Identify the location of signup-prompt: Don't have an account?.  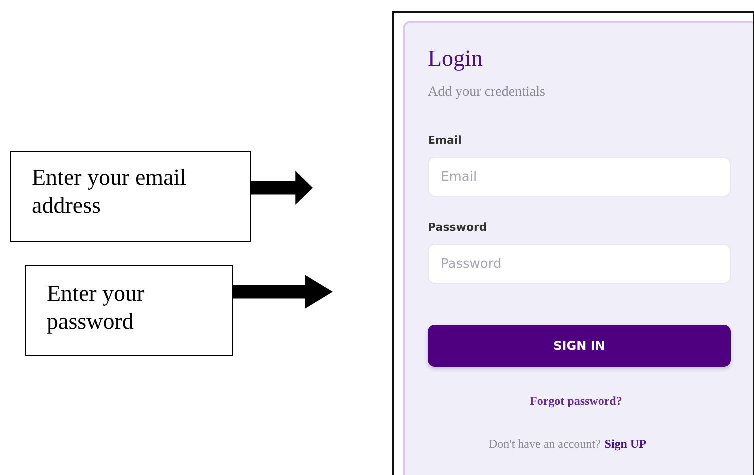
(545, 444).